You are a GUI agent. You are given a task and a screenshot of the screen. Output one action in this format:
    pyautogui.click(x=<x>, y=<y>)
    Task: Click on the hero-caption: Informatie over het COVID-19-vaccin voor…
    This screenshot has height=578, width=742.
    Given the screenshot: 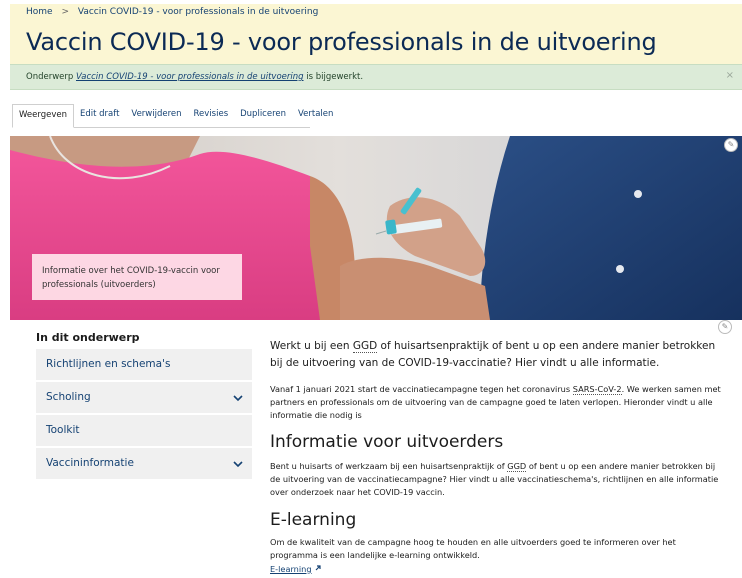 What is the action you would take?
    pyautogui.click(x=137, y=277)
    